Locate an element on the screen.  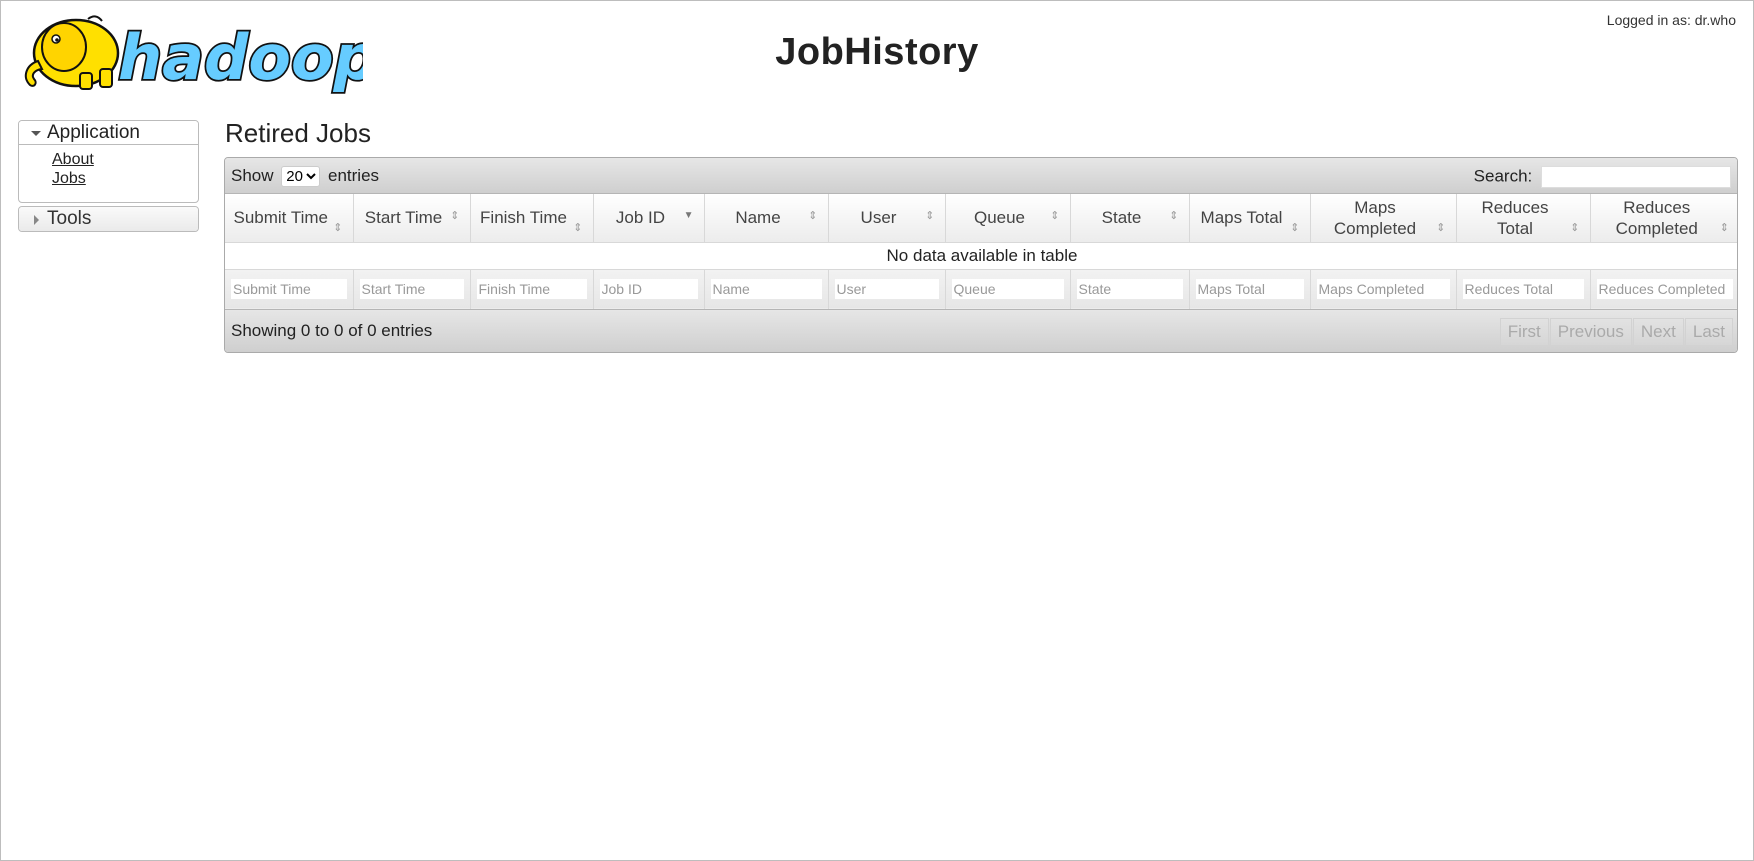
column-label: Reduces Completed is located at coordinates (1656, 217).